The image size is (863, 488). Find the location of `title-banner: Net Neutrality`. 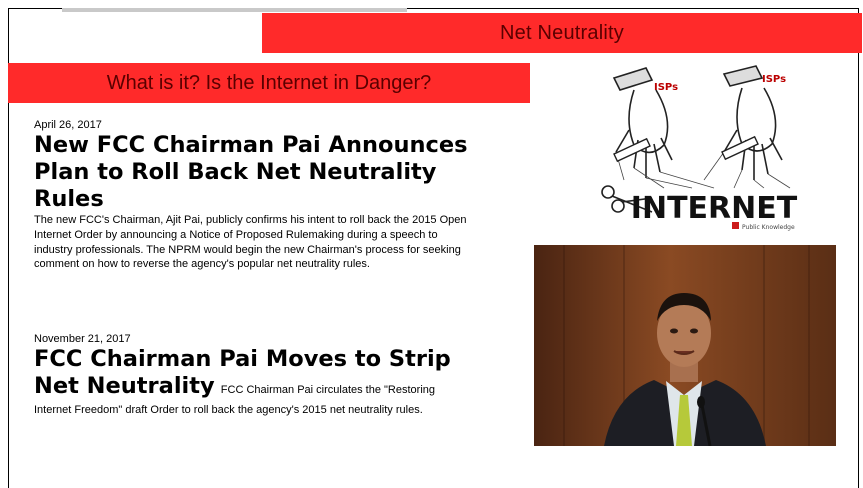

title-banner: Net Neutrality is located at coordinates (562, 33).